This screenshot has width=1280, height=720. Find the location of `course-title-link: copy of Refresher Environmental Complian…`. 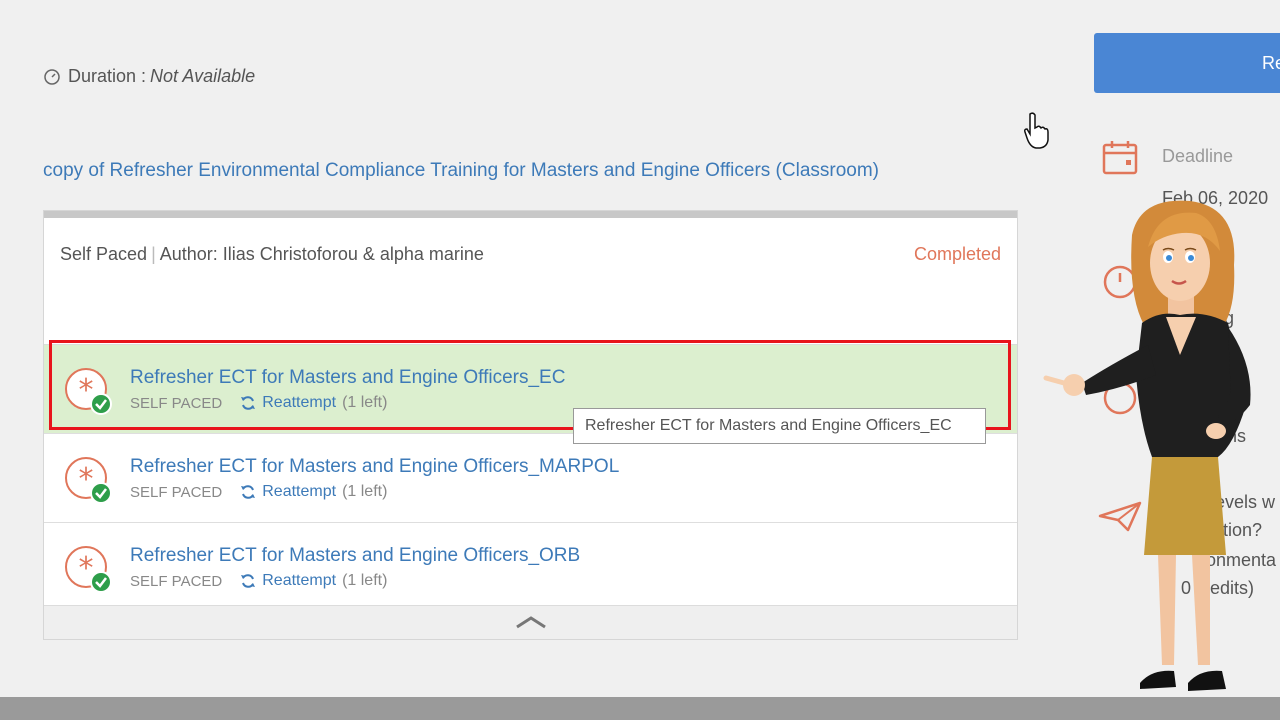

course-title-link: copy of Refresher Environmental Complian… is located at coordinates (461, 171).